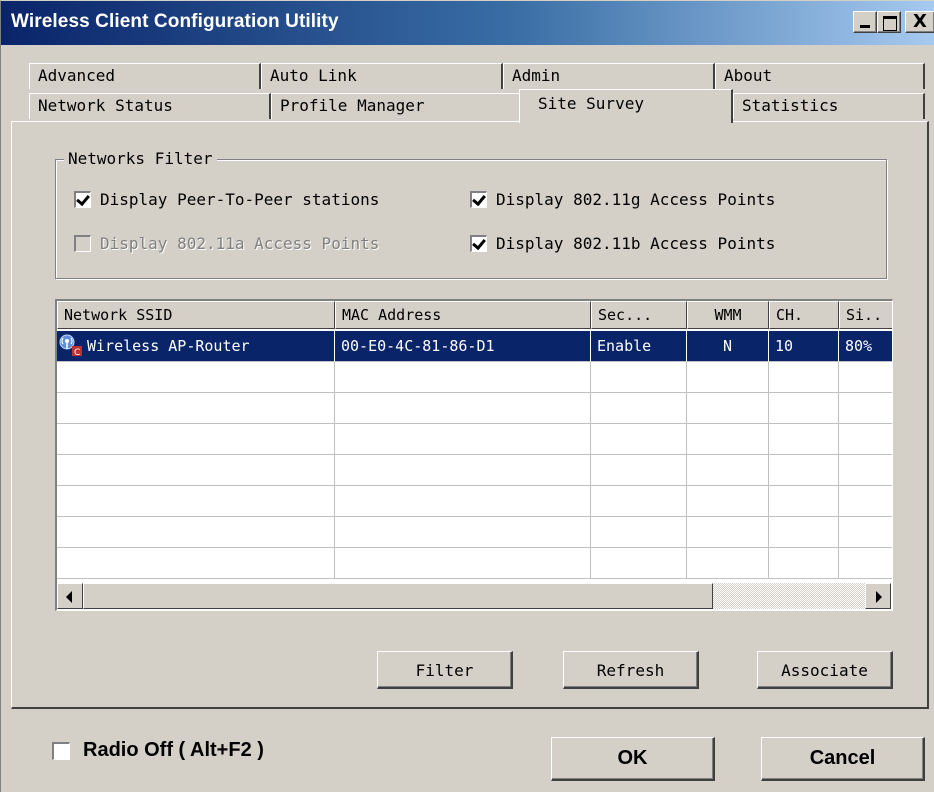 This screenshot has height=792, width=934. I want to click on maximize-button, so click(889, 22).